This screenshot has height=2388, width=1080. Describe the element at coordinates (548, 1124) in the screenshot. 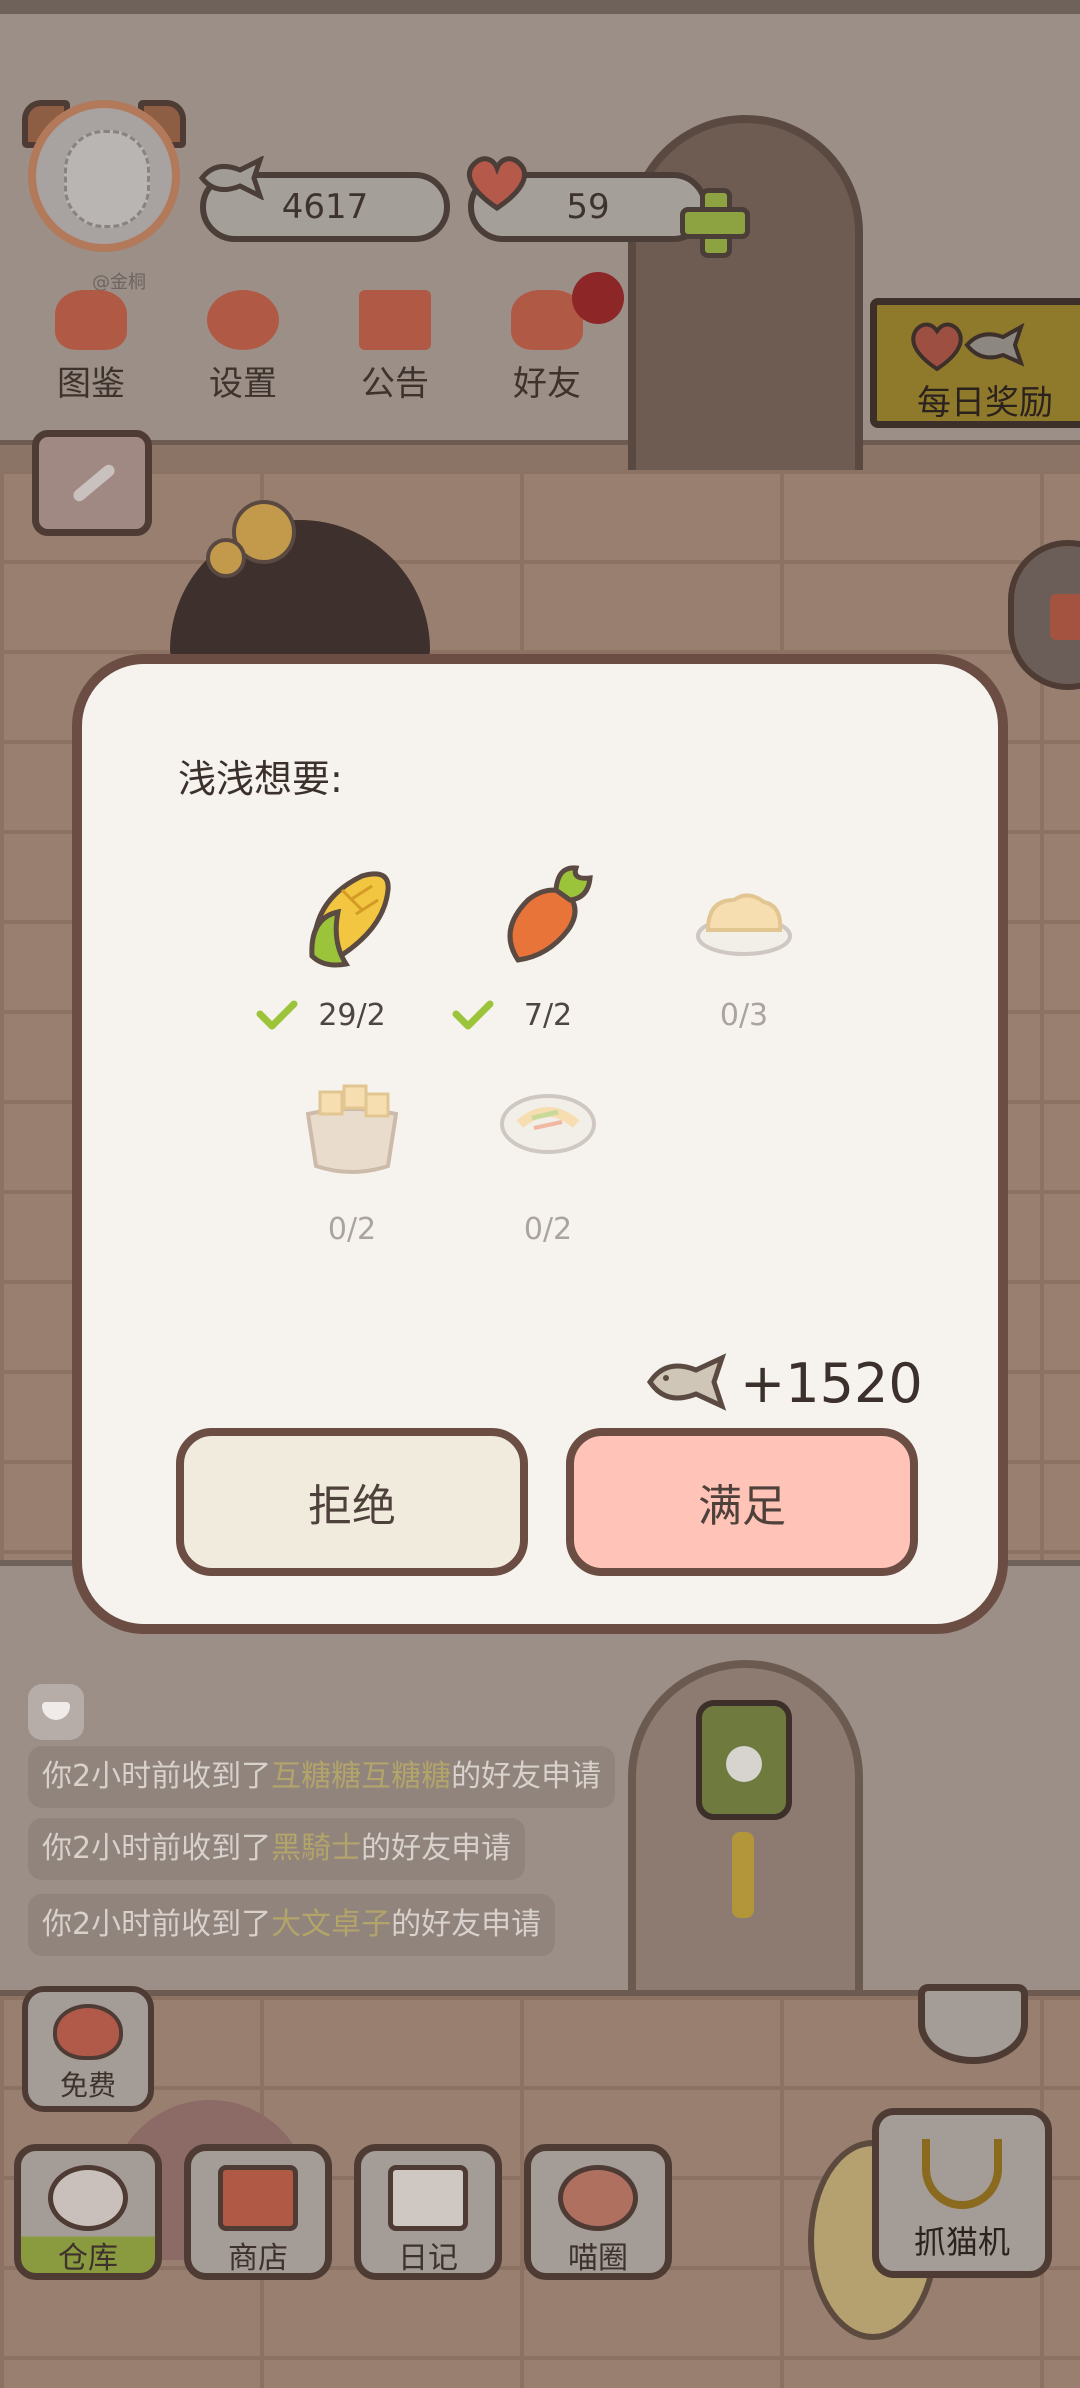

I see `noodle-plate-icon` at that location.